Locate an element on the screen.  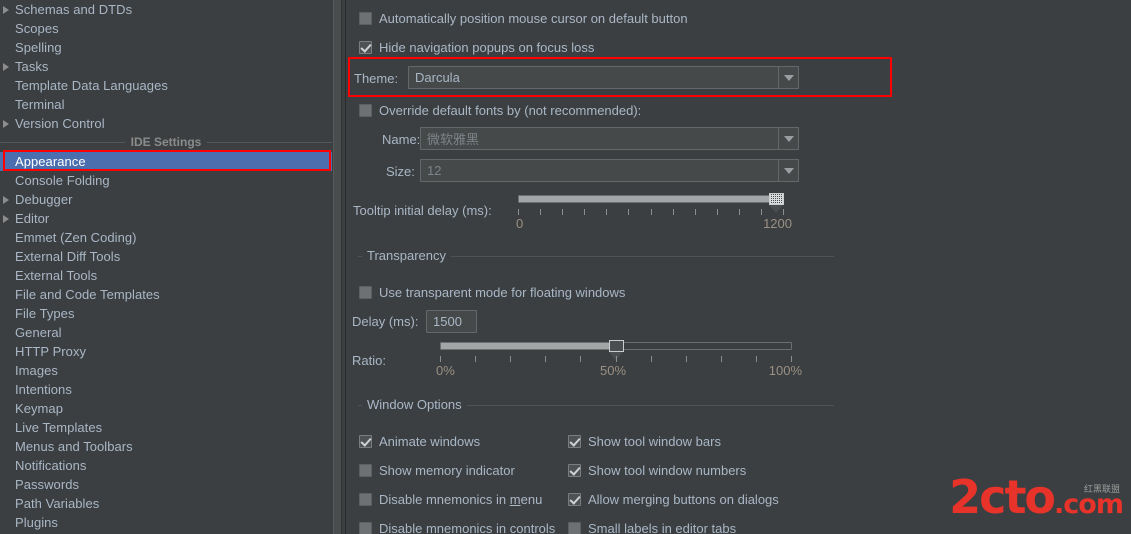
sidebar-item-version-control: Version Control is located at coordinates (166, 123).